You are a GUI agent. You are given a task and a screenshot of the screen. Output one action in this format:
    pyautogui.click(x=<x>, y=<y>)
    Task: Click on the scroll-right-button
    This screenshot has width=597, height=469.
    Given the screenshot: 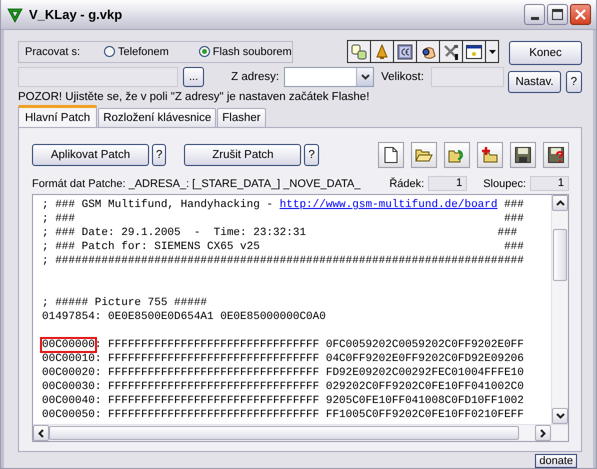 What is the action you would take?
    pyautogui.click(x=543, y=433)
    